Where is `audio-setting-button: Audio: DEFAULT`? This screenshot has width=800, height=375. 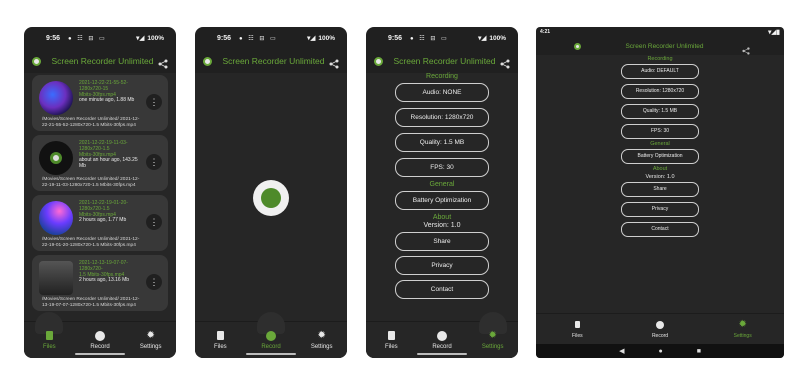 audio-setting-button: Audio: DEFAULT is located at coordinates (660, 71).